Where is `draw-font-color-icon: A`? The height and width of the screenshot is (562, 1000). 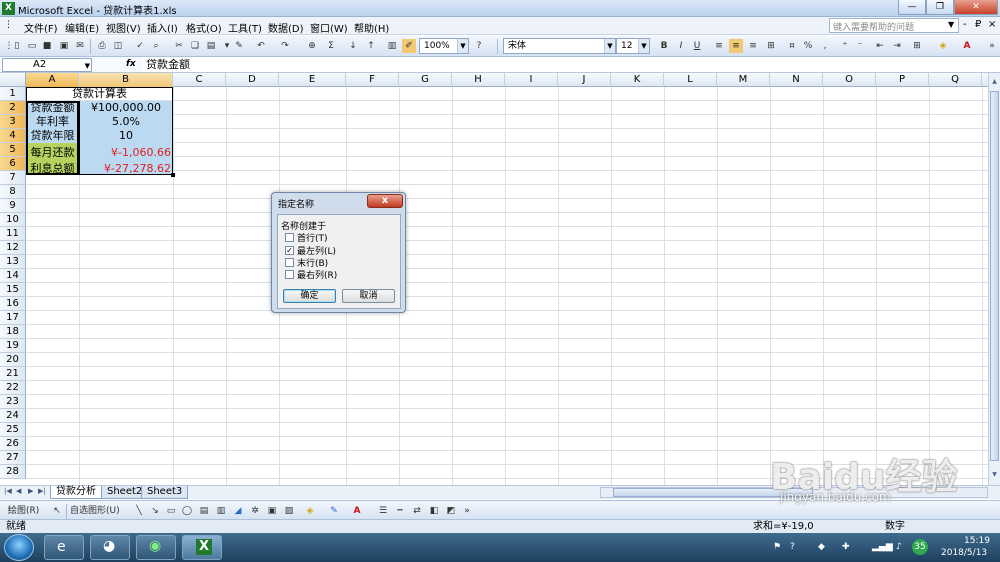
draw-font-color-icon: A is located at coordinates (357, 511).